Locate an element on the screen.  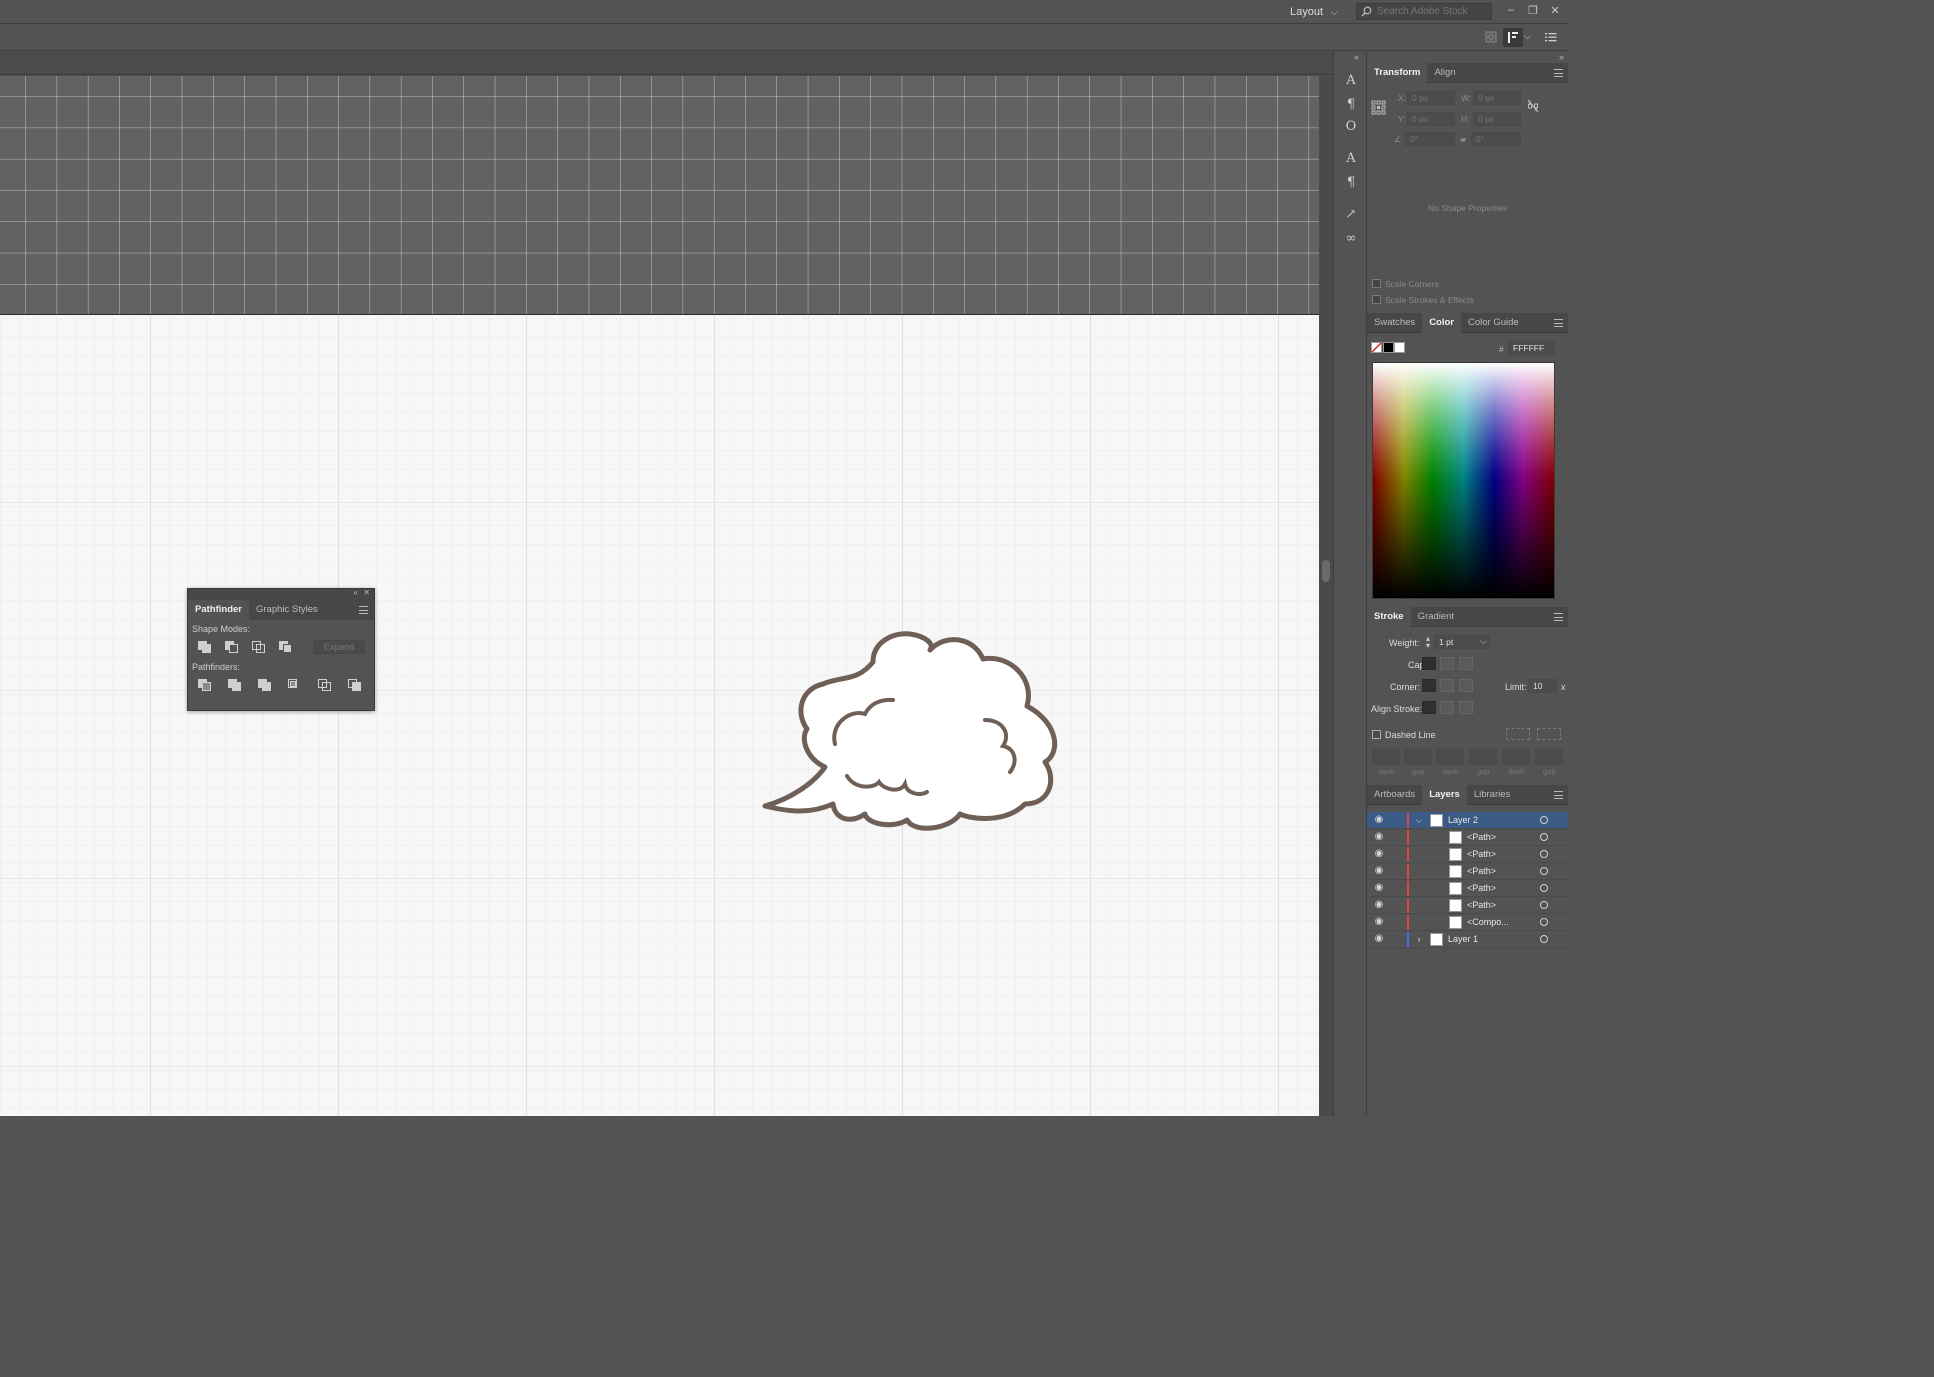
trim-button is located at coordinates (235, 685).